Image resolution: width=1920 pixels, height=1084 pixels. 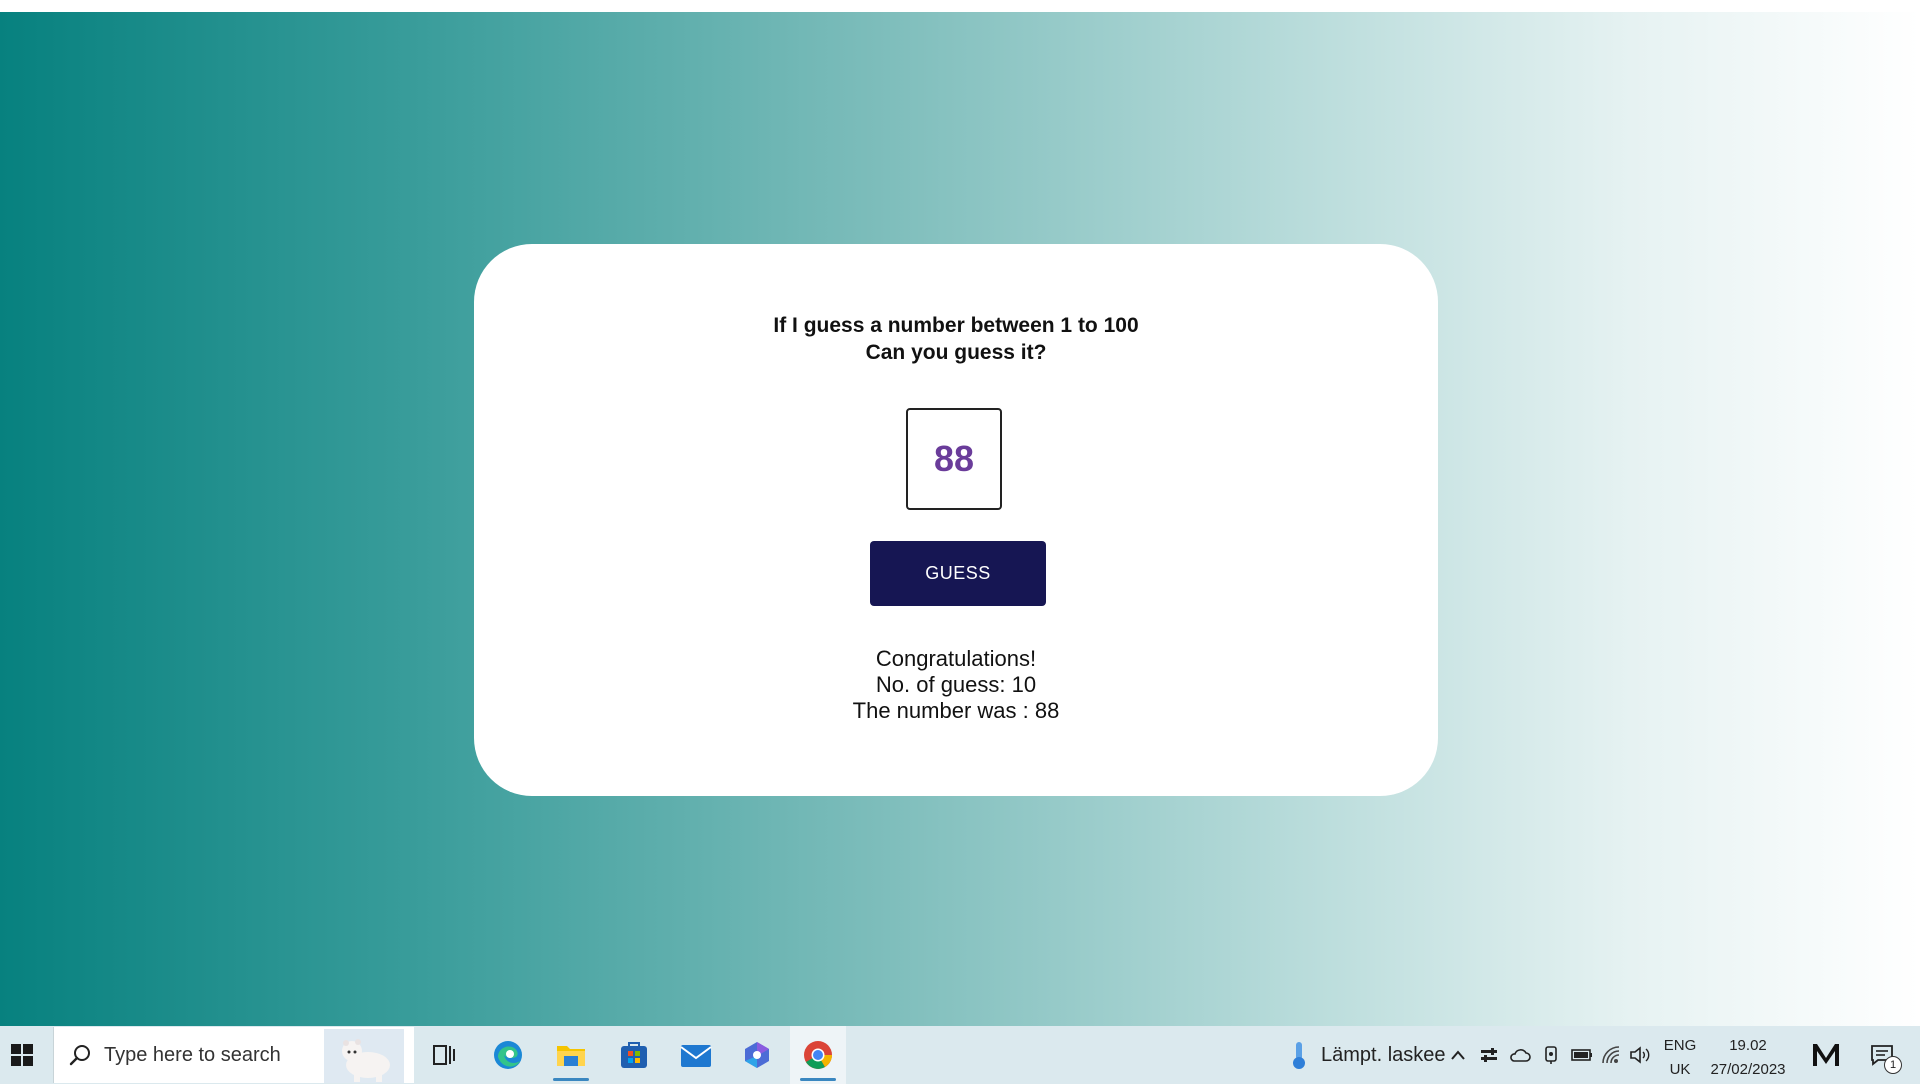 I want to click on edge-icon, so click(x=508, y=1055).